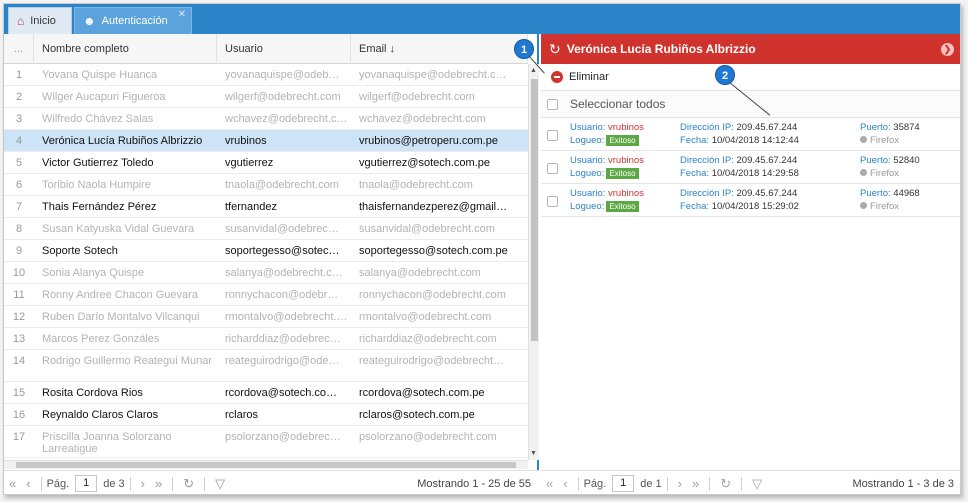 This screenshot has height=502, width=968. What do you see at coordinates (288, 317) in the screenshot?
I see `cell-user: rmontalvo@odebrecht.com` at bounding box center [288, 317].